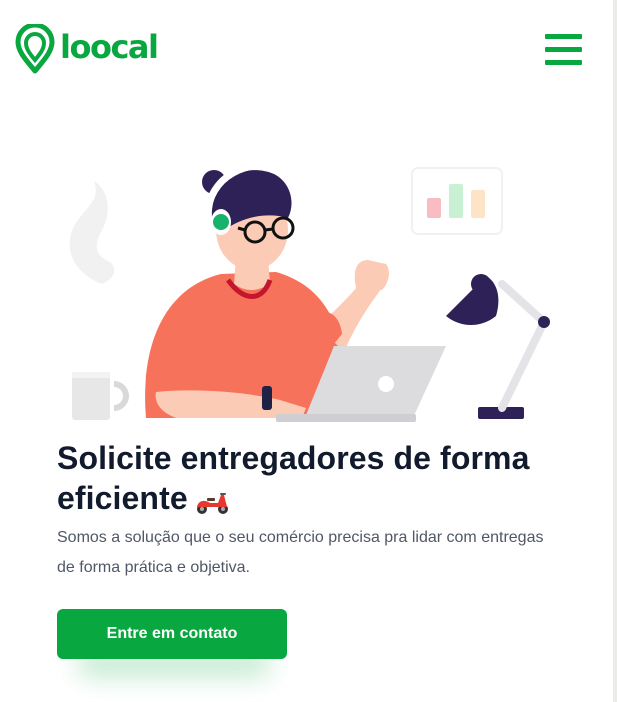 This screenshot has width=617, height=702. Describe the element at coordinates (293, 478) in the screenshot. I see `hero-title-text: Solicite entregadores de forma eficiente` at that location.